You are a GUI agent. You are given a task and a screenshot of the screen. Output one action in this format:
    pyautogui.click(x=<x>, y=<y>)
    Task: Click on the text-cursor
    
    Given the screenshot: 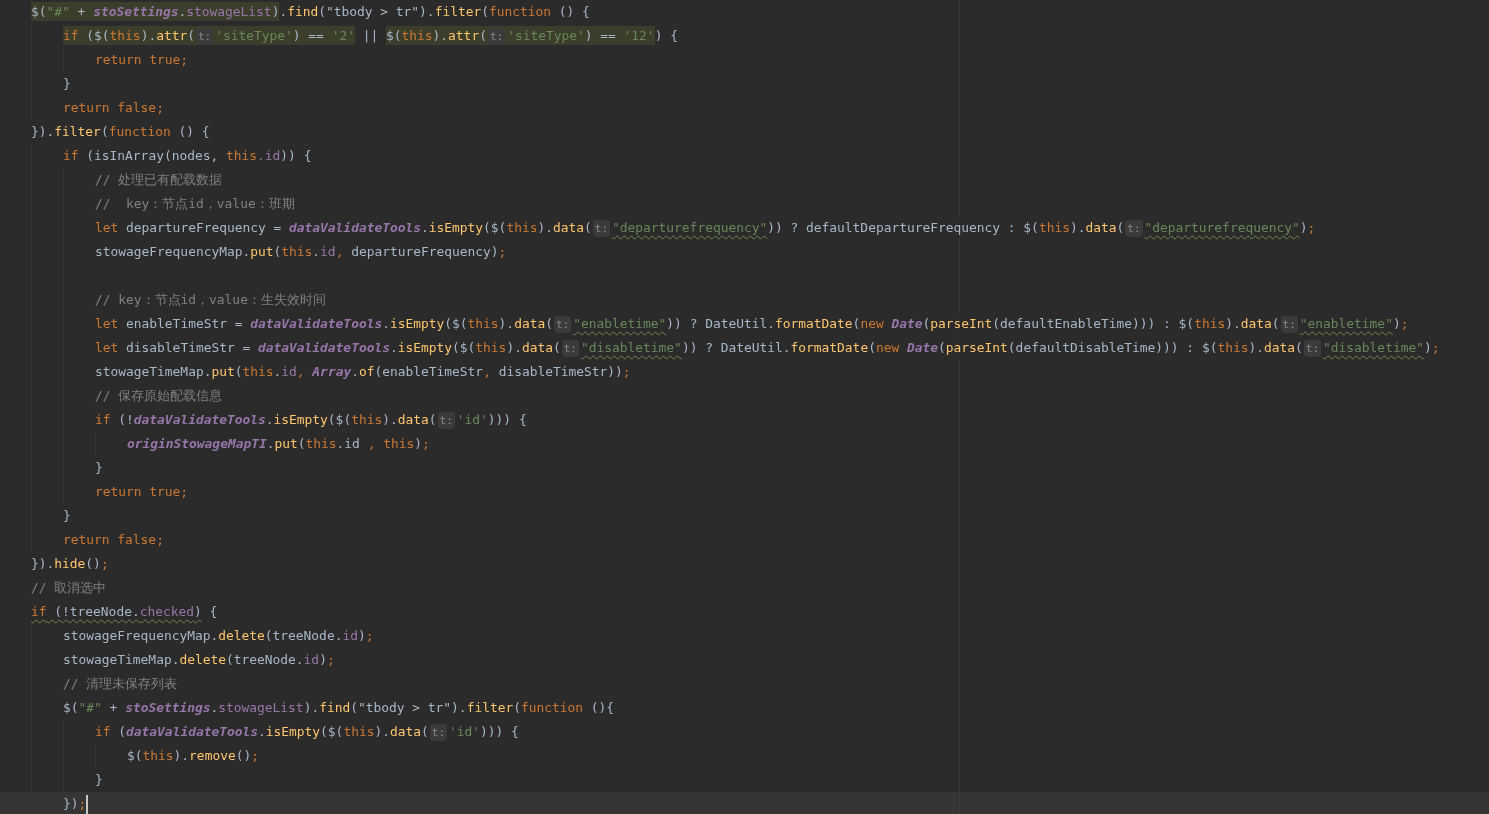 What is the action you would take?
    pyautogui.click(x=87, y=804)
    